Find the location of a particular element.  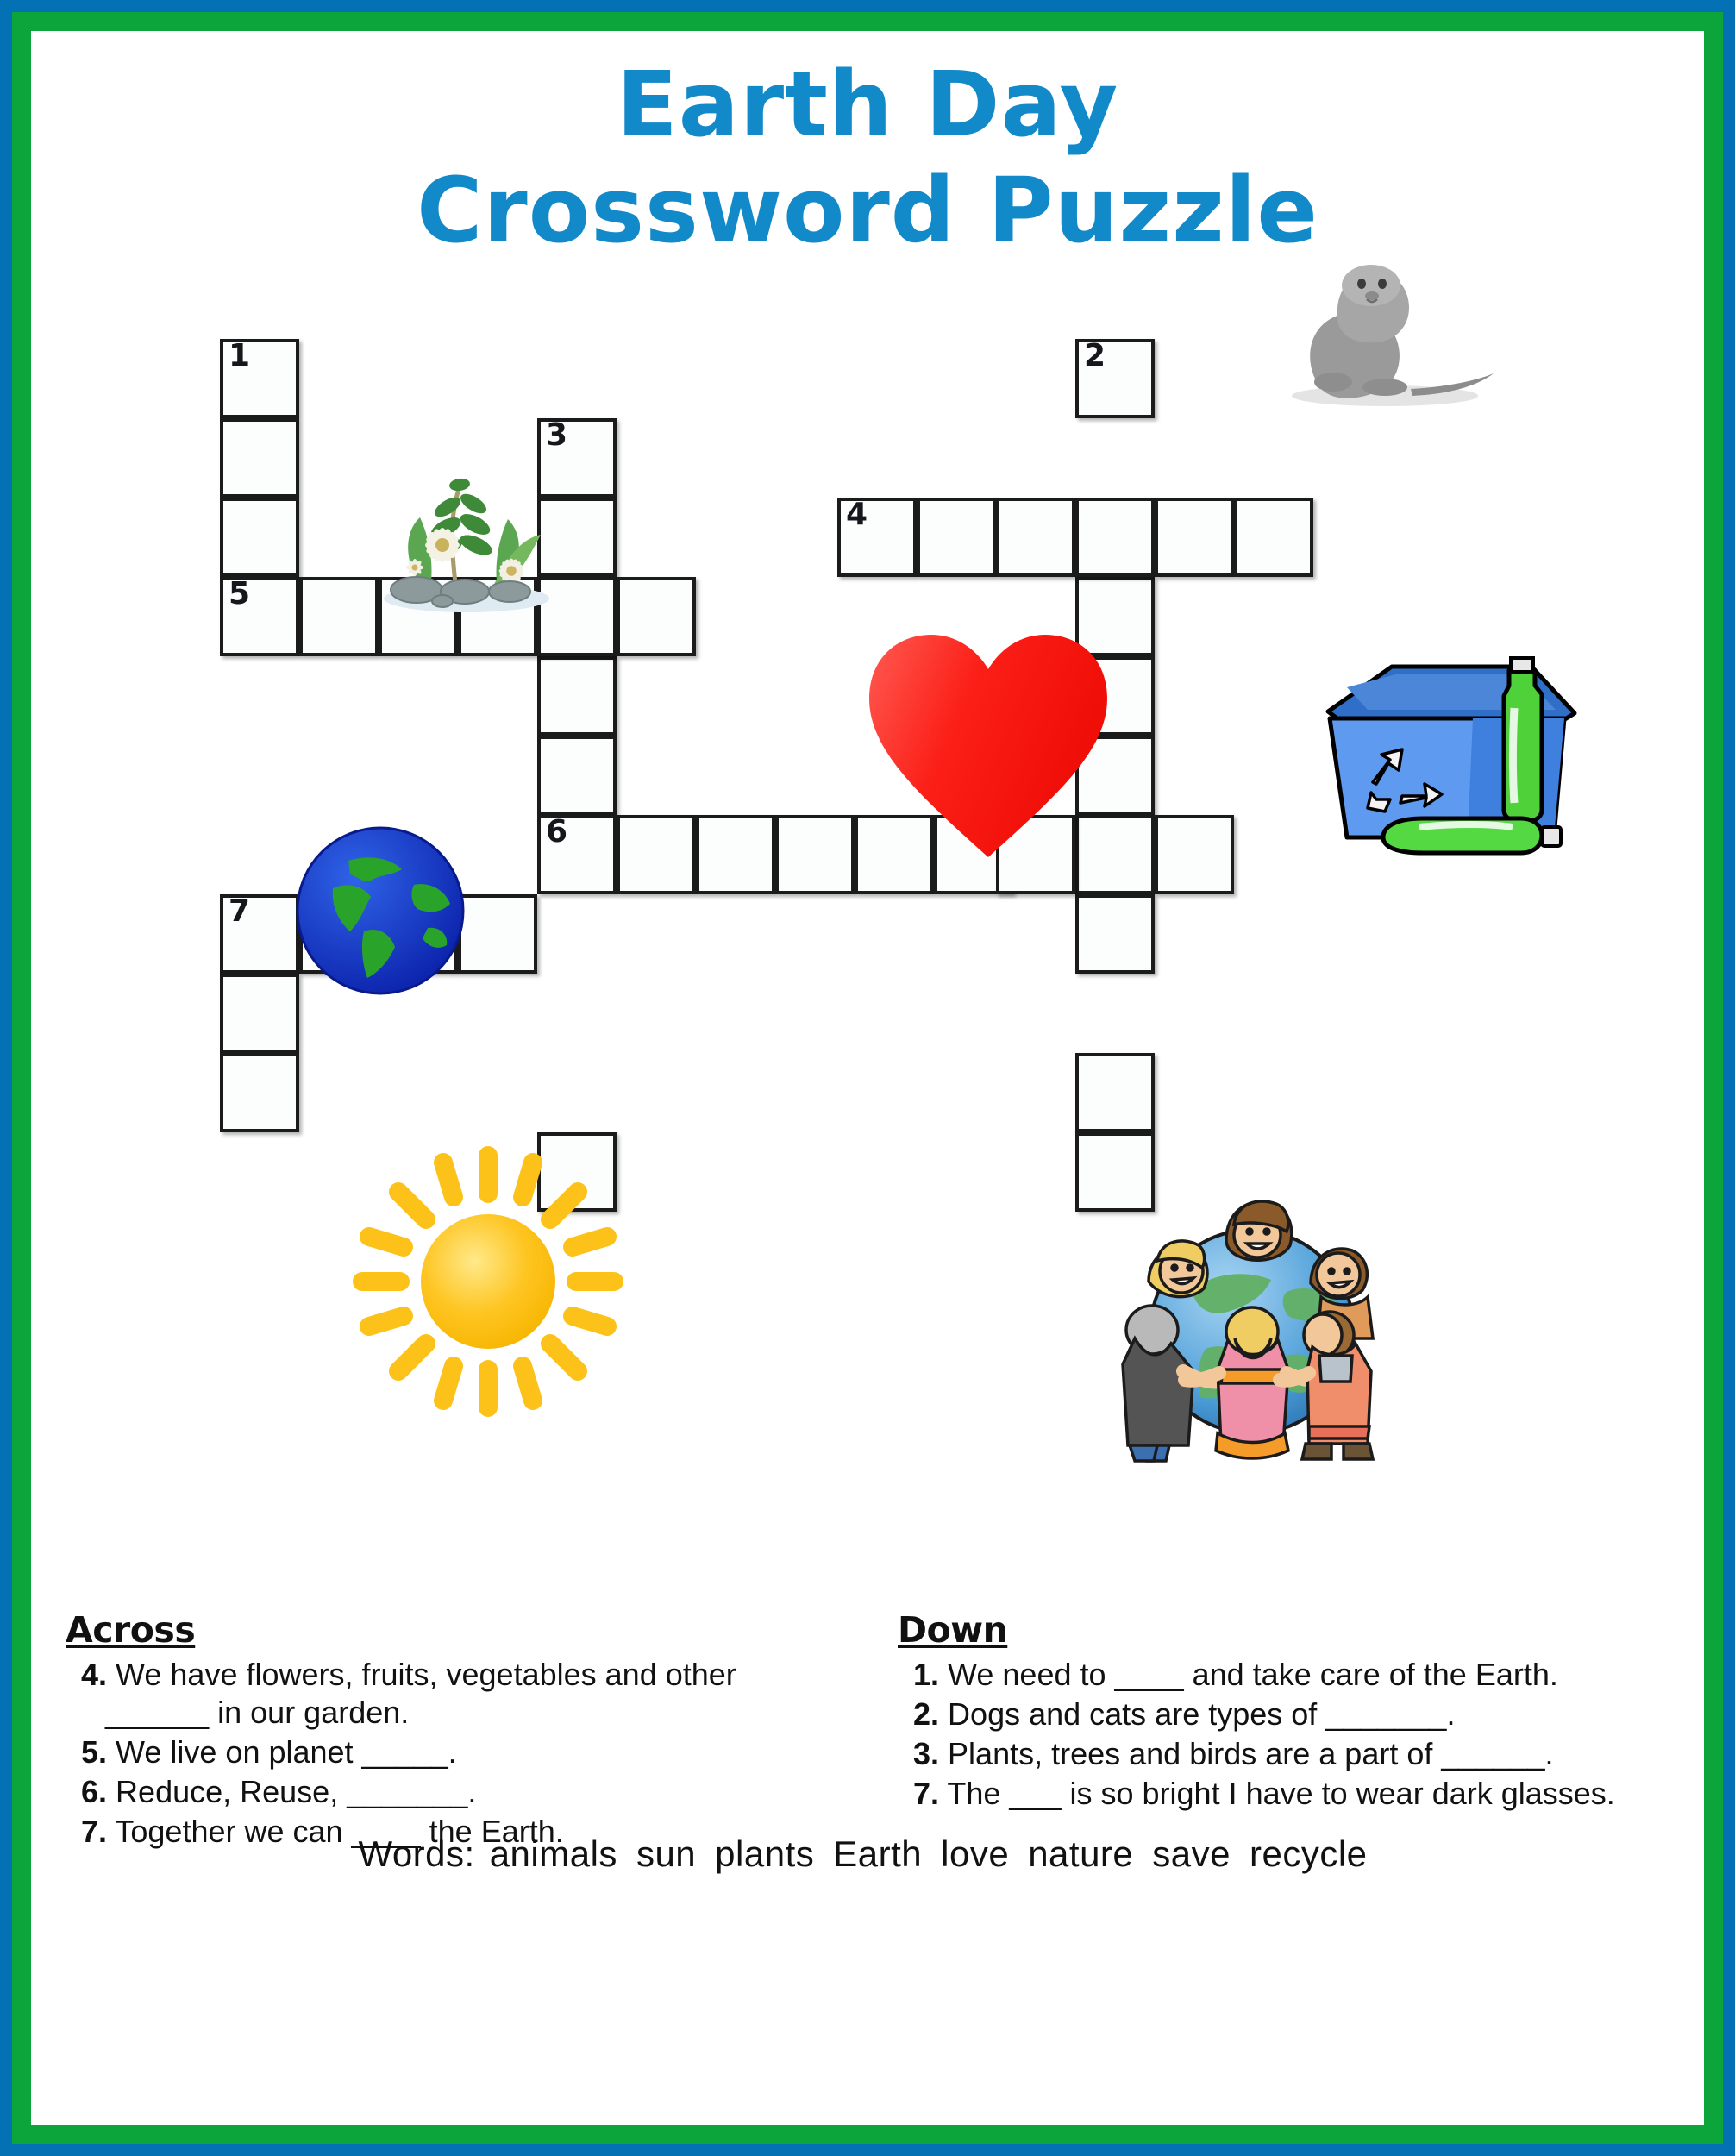

clue-item: 5. We live on planet _____. is located at coordinates (441, 1752).